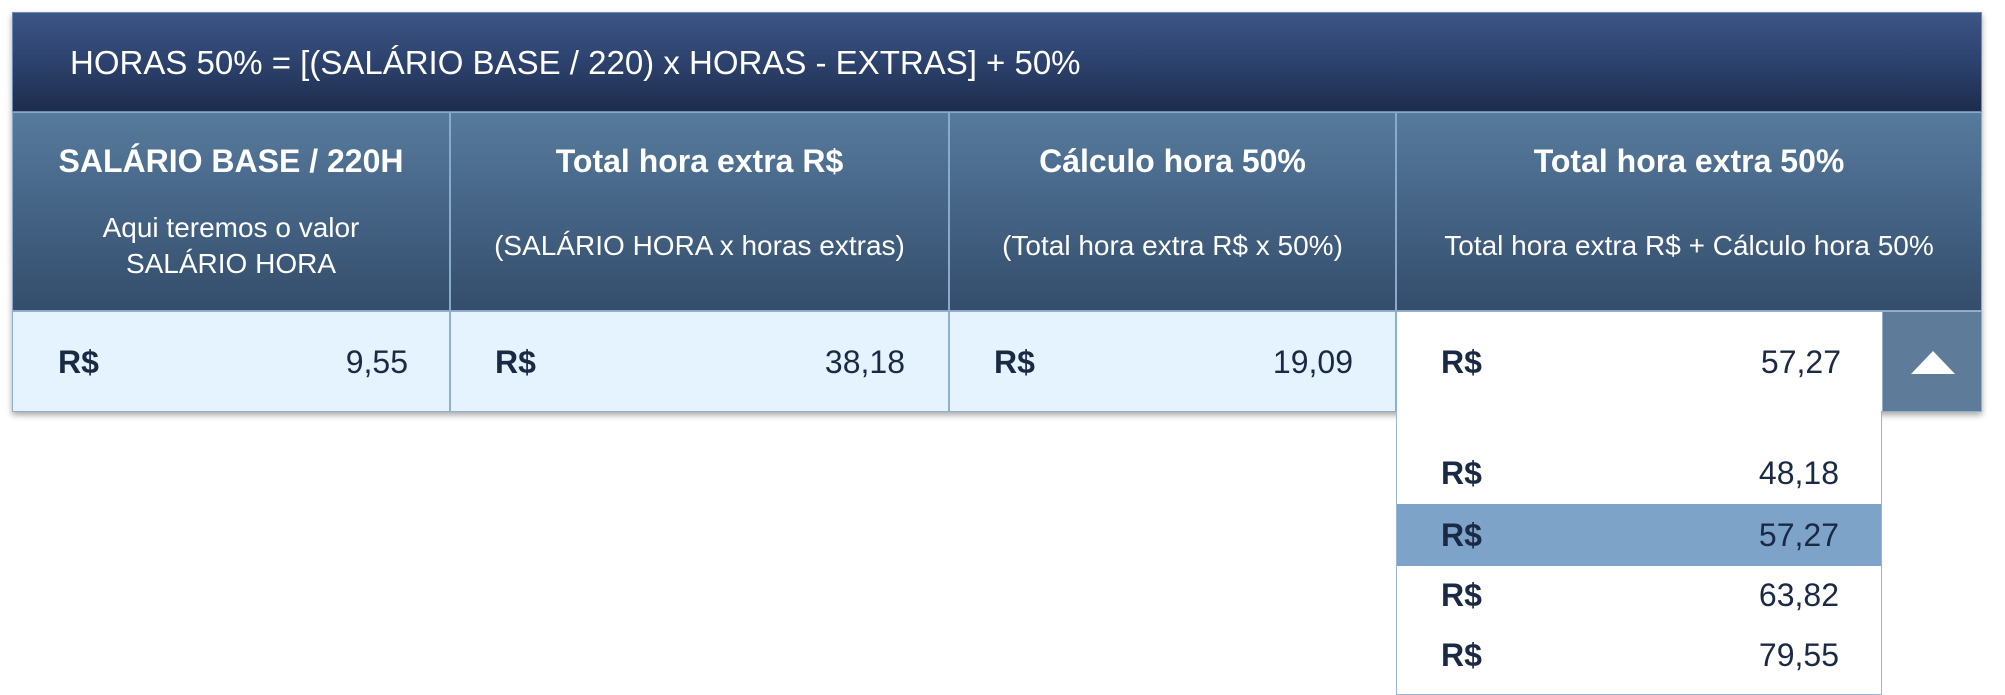 The height and width of the screenshot is (695, 2005). I want to click on value-cell-total-hora-extra: R$ 38,18, so click(699, 361).